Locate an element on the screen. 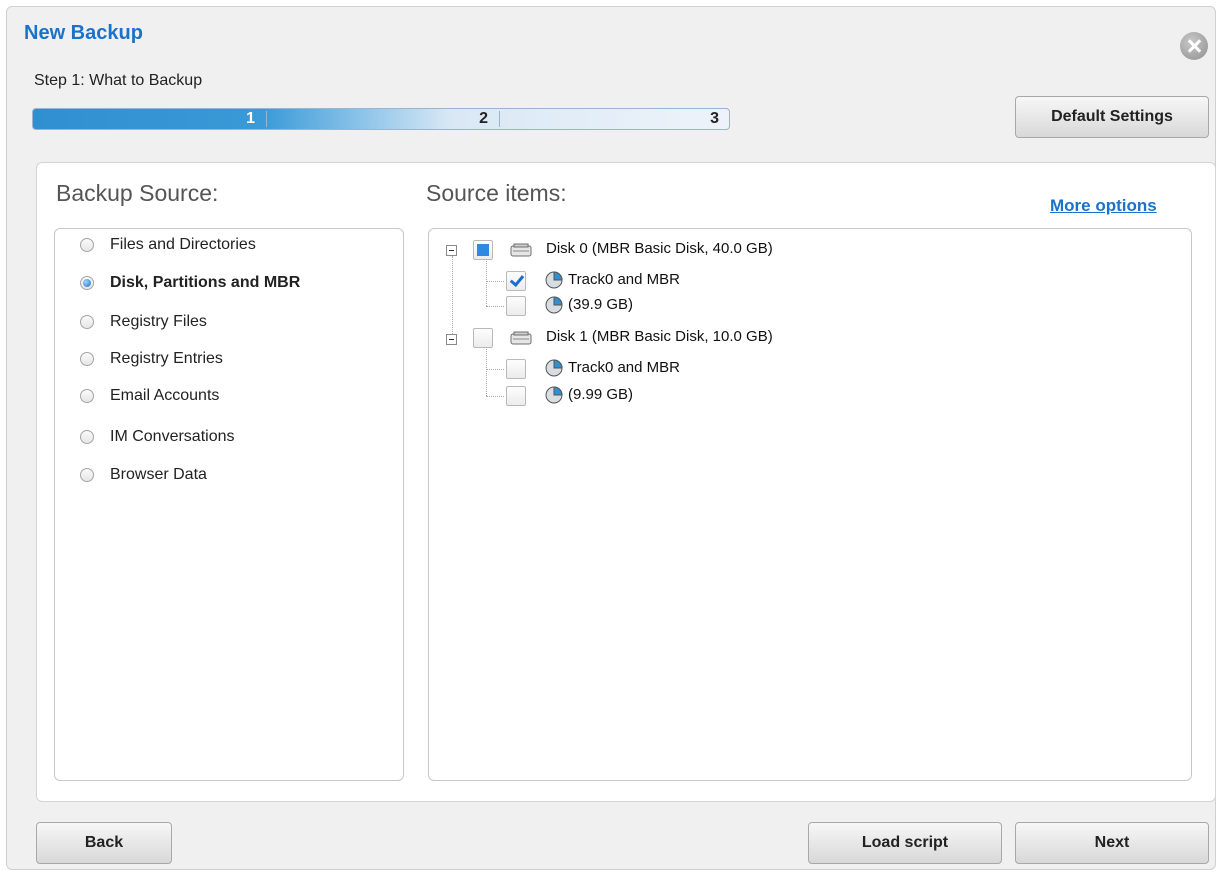 The image size is (1223, 876). radio-browser-data: Browser Data is located at coordinates (143, 475).